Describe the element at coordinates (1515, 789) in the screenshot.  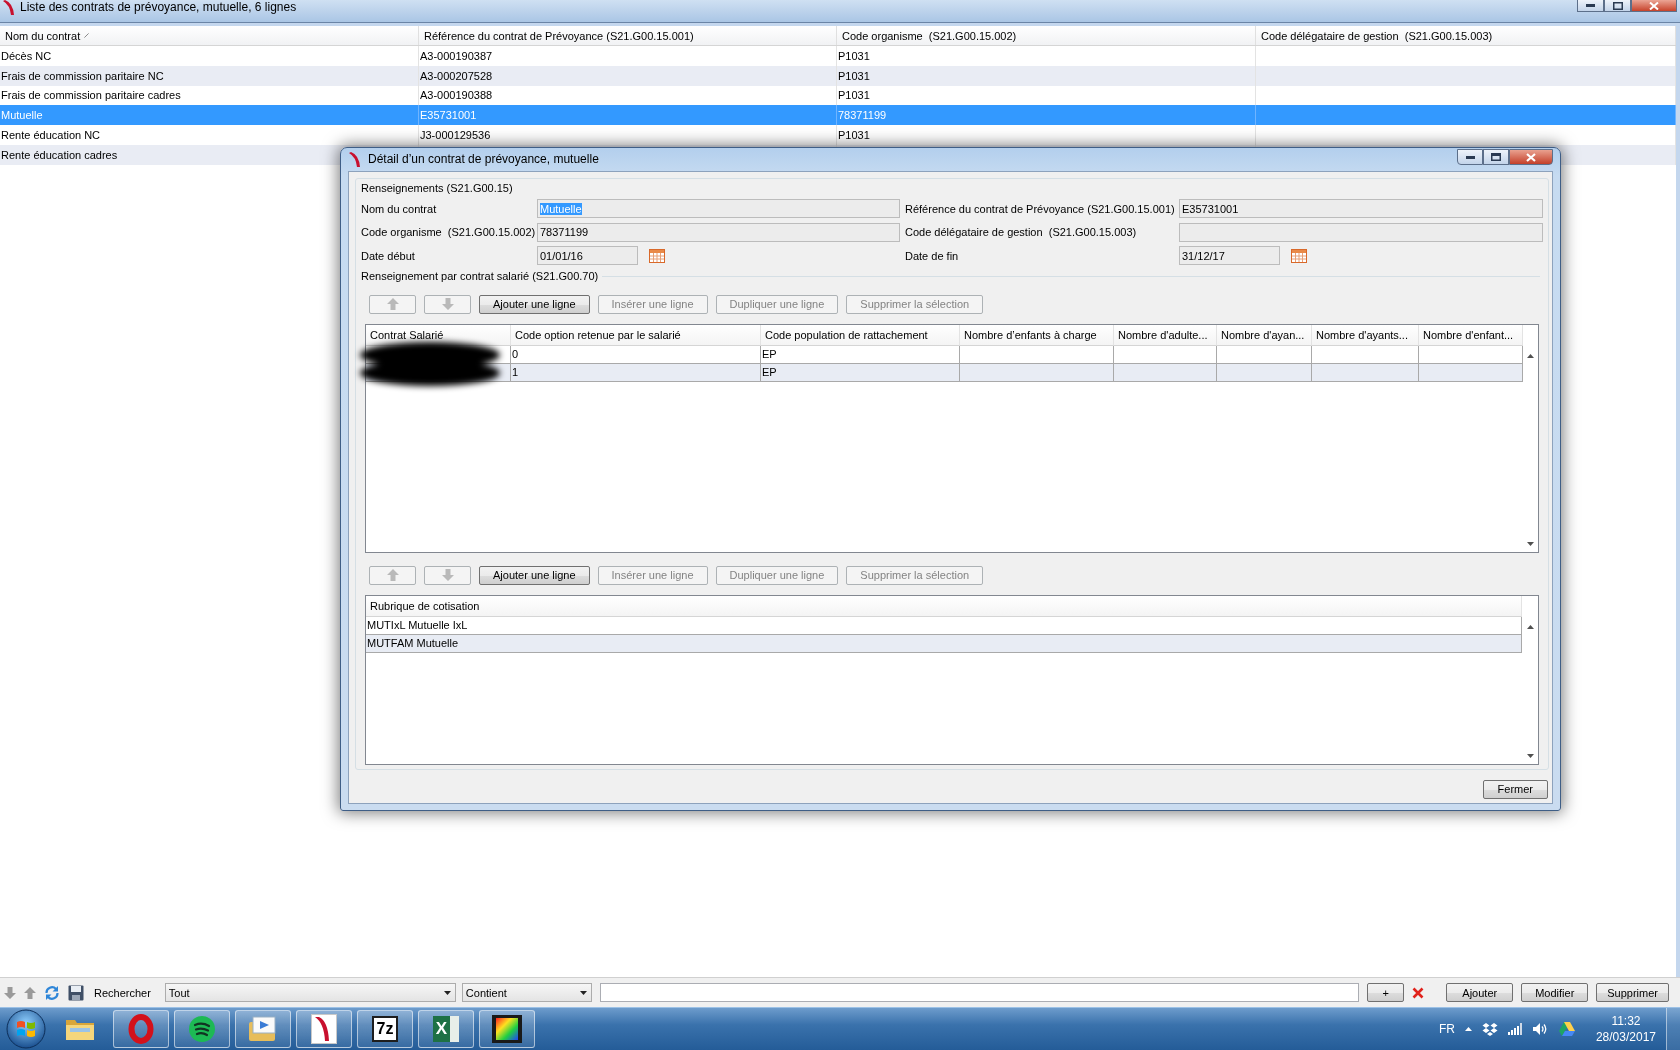
I see `close-dialog-button: Fermer` at that location.